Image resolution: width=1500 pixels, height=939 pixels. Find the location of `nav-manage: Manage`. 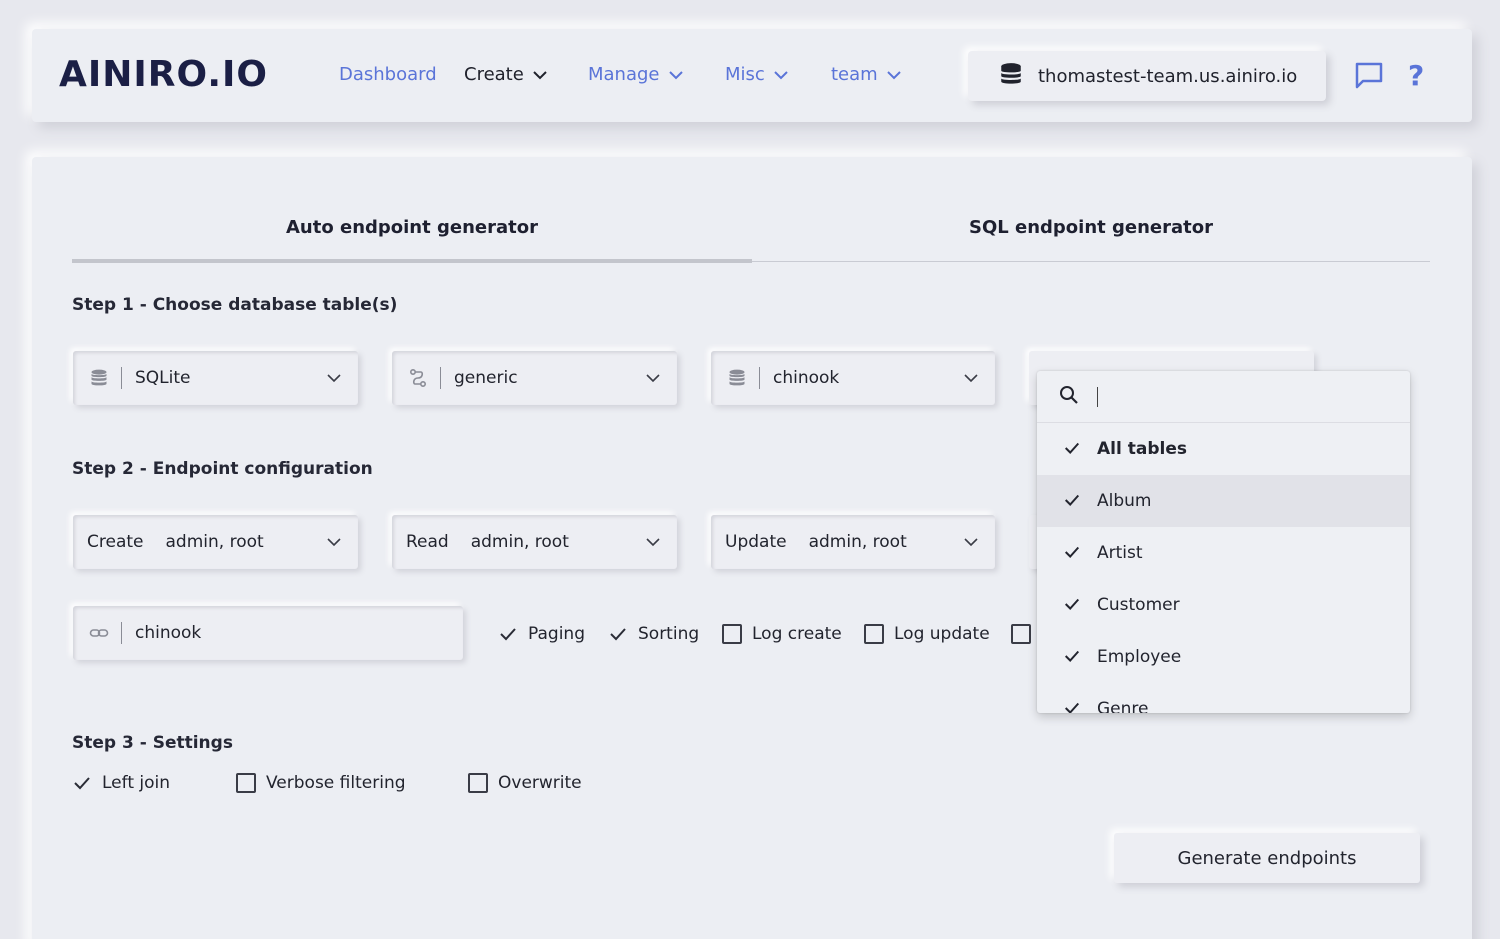

nav-manage: Manage is located at coordinates (636, 75).